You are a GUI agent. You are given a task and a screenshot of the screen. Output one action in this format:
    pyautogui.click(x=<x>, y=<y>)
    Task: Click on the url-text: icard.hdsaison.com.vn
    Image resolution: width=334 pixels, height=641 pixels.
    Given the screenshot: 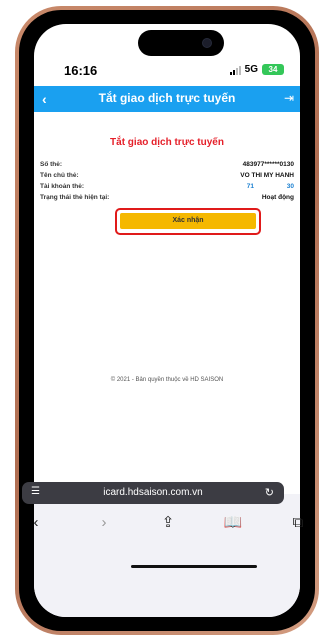 What is the action you would take?
    pyautogui.click(x=153, y=492)
    